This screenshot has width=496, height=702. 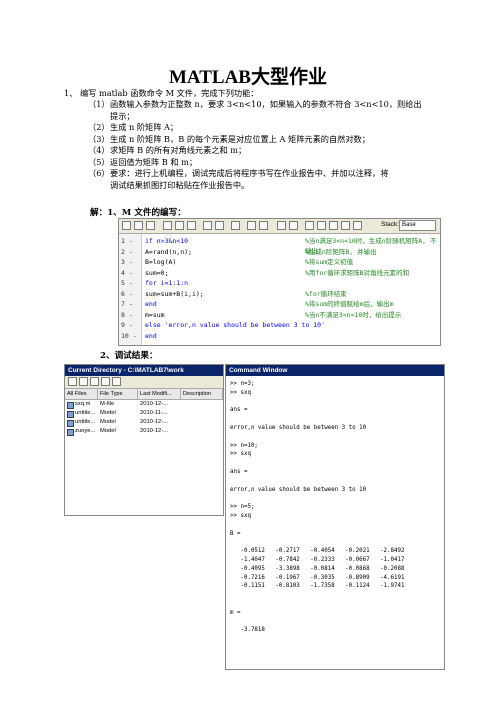 What do you see at coordinates (279, 283) in the screenshot?
I see `code-line: 5 - for i=1:1:n` at bounding box center [279, 283].